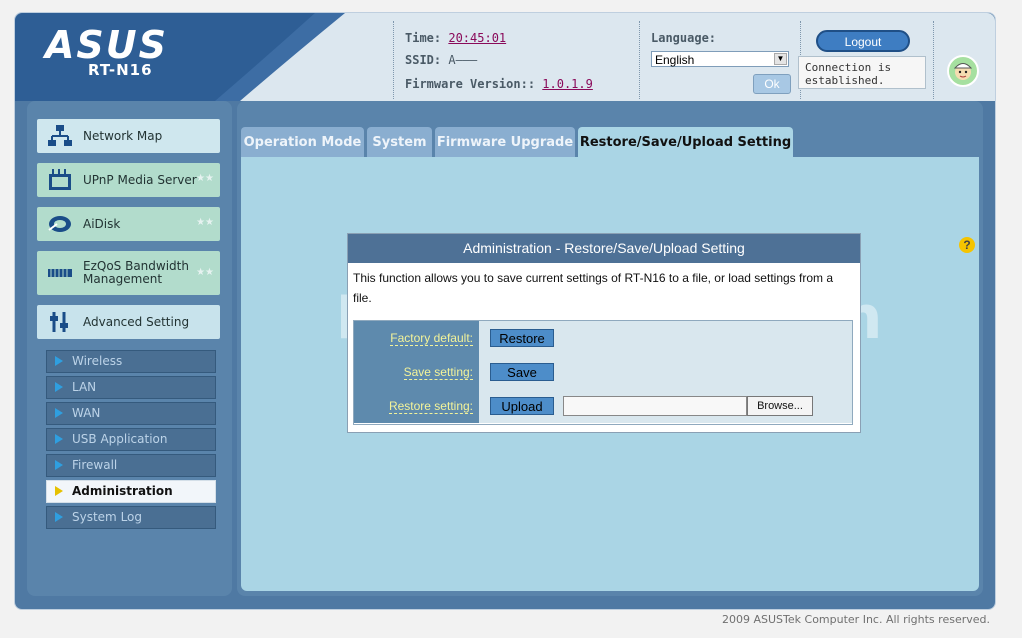 The width and height of the screenshot is (1022, 638). What do you see at coordinates (84, 387) in the screenshot?
I see `sidebar-subitem-label: LAN` at bounding box center [84, 387].